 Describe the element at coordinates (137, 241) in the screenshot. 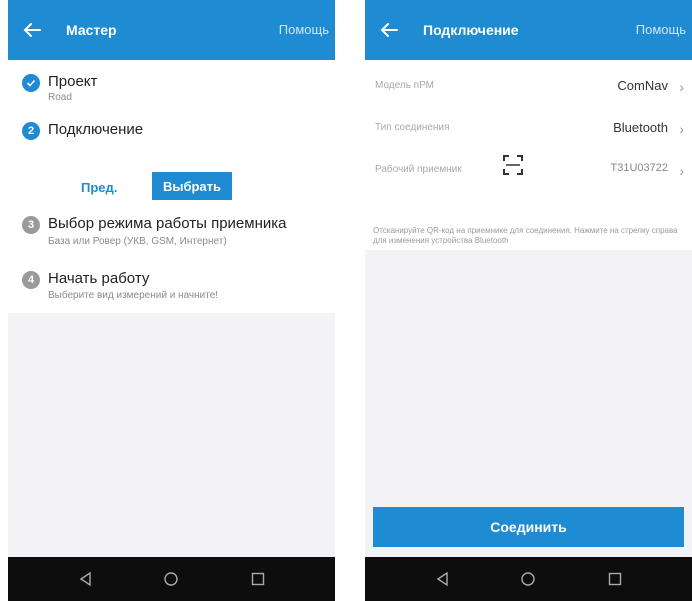

I see `step-3-subtitle: База или Ровер (УКВ, GSM, Интернет)` at that location.